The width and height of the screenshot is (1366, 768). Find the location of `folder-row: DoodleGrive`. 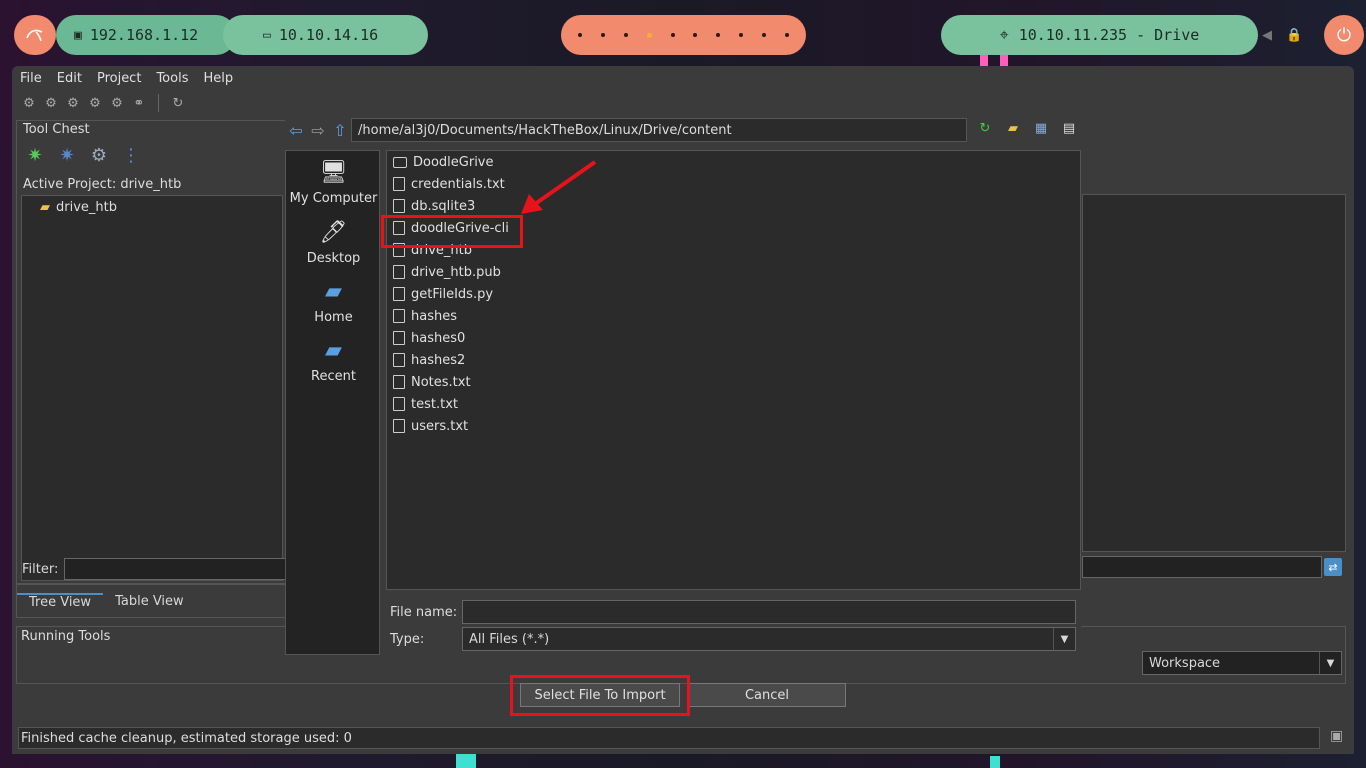

folder-row: DoodleGrive is located at coordinates (443, 162).